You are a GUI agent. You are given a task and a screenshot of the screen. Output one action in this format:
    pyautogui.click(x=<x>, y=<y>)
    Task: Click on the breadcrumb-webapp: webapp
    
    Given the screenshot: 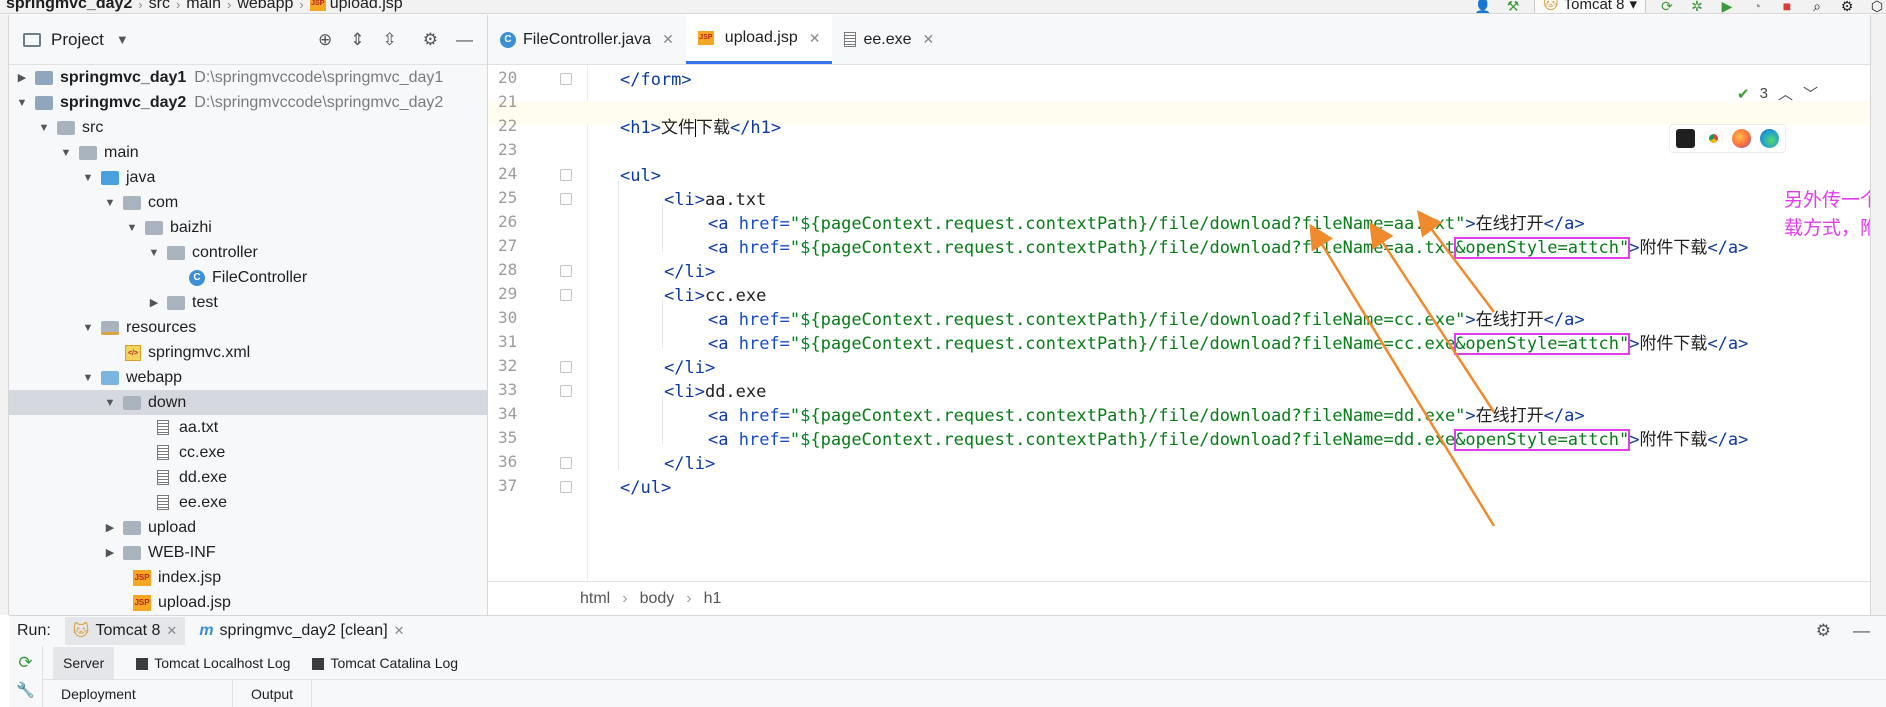 What is the action you would take?
    pyautogui.click(x=265, y=6)
    